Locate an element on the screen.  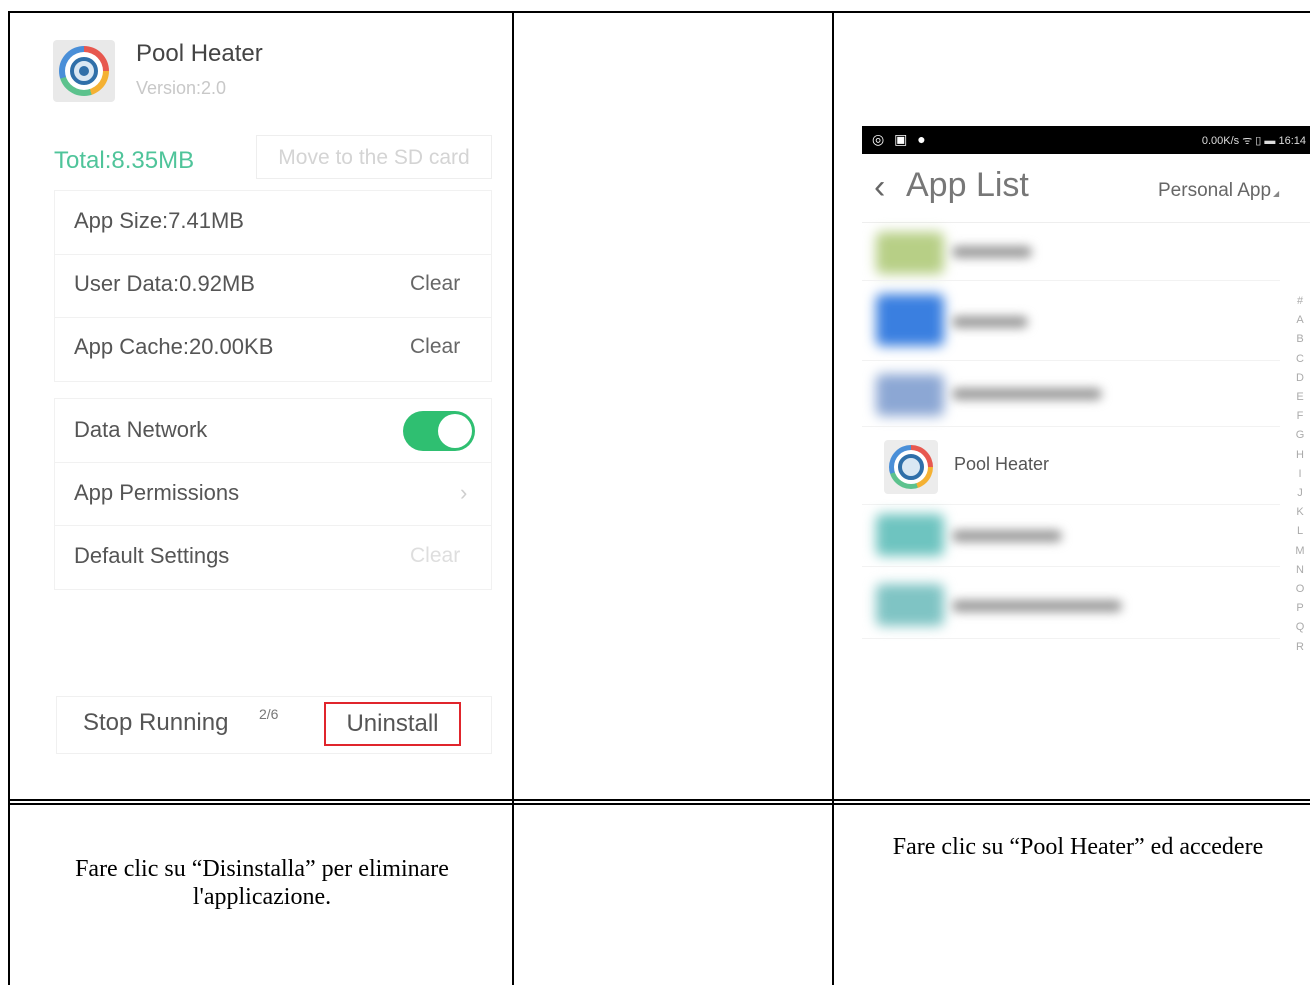
default-settings-label: Default Settings is located at coordinates (152, 555).